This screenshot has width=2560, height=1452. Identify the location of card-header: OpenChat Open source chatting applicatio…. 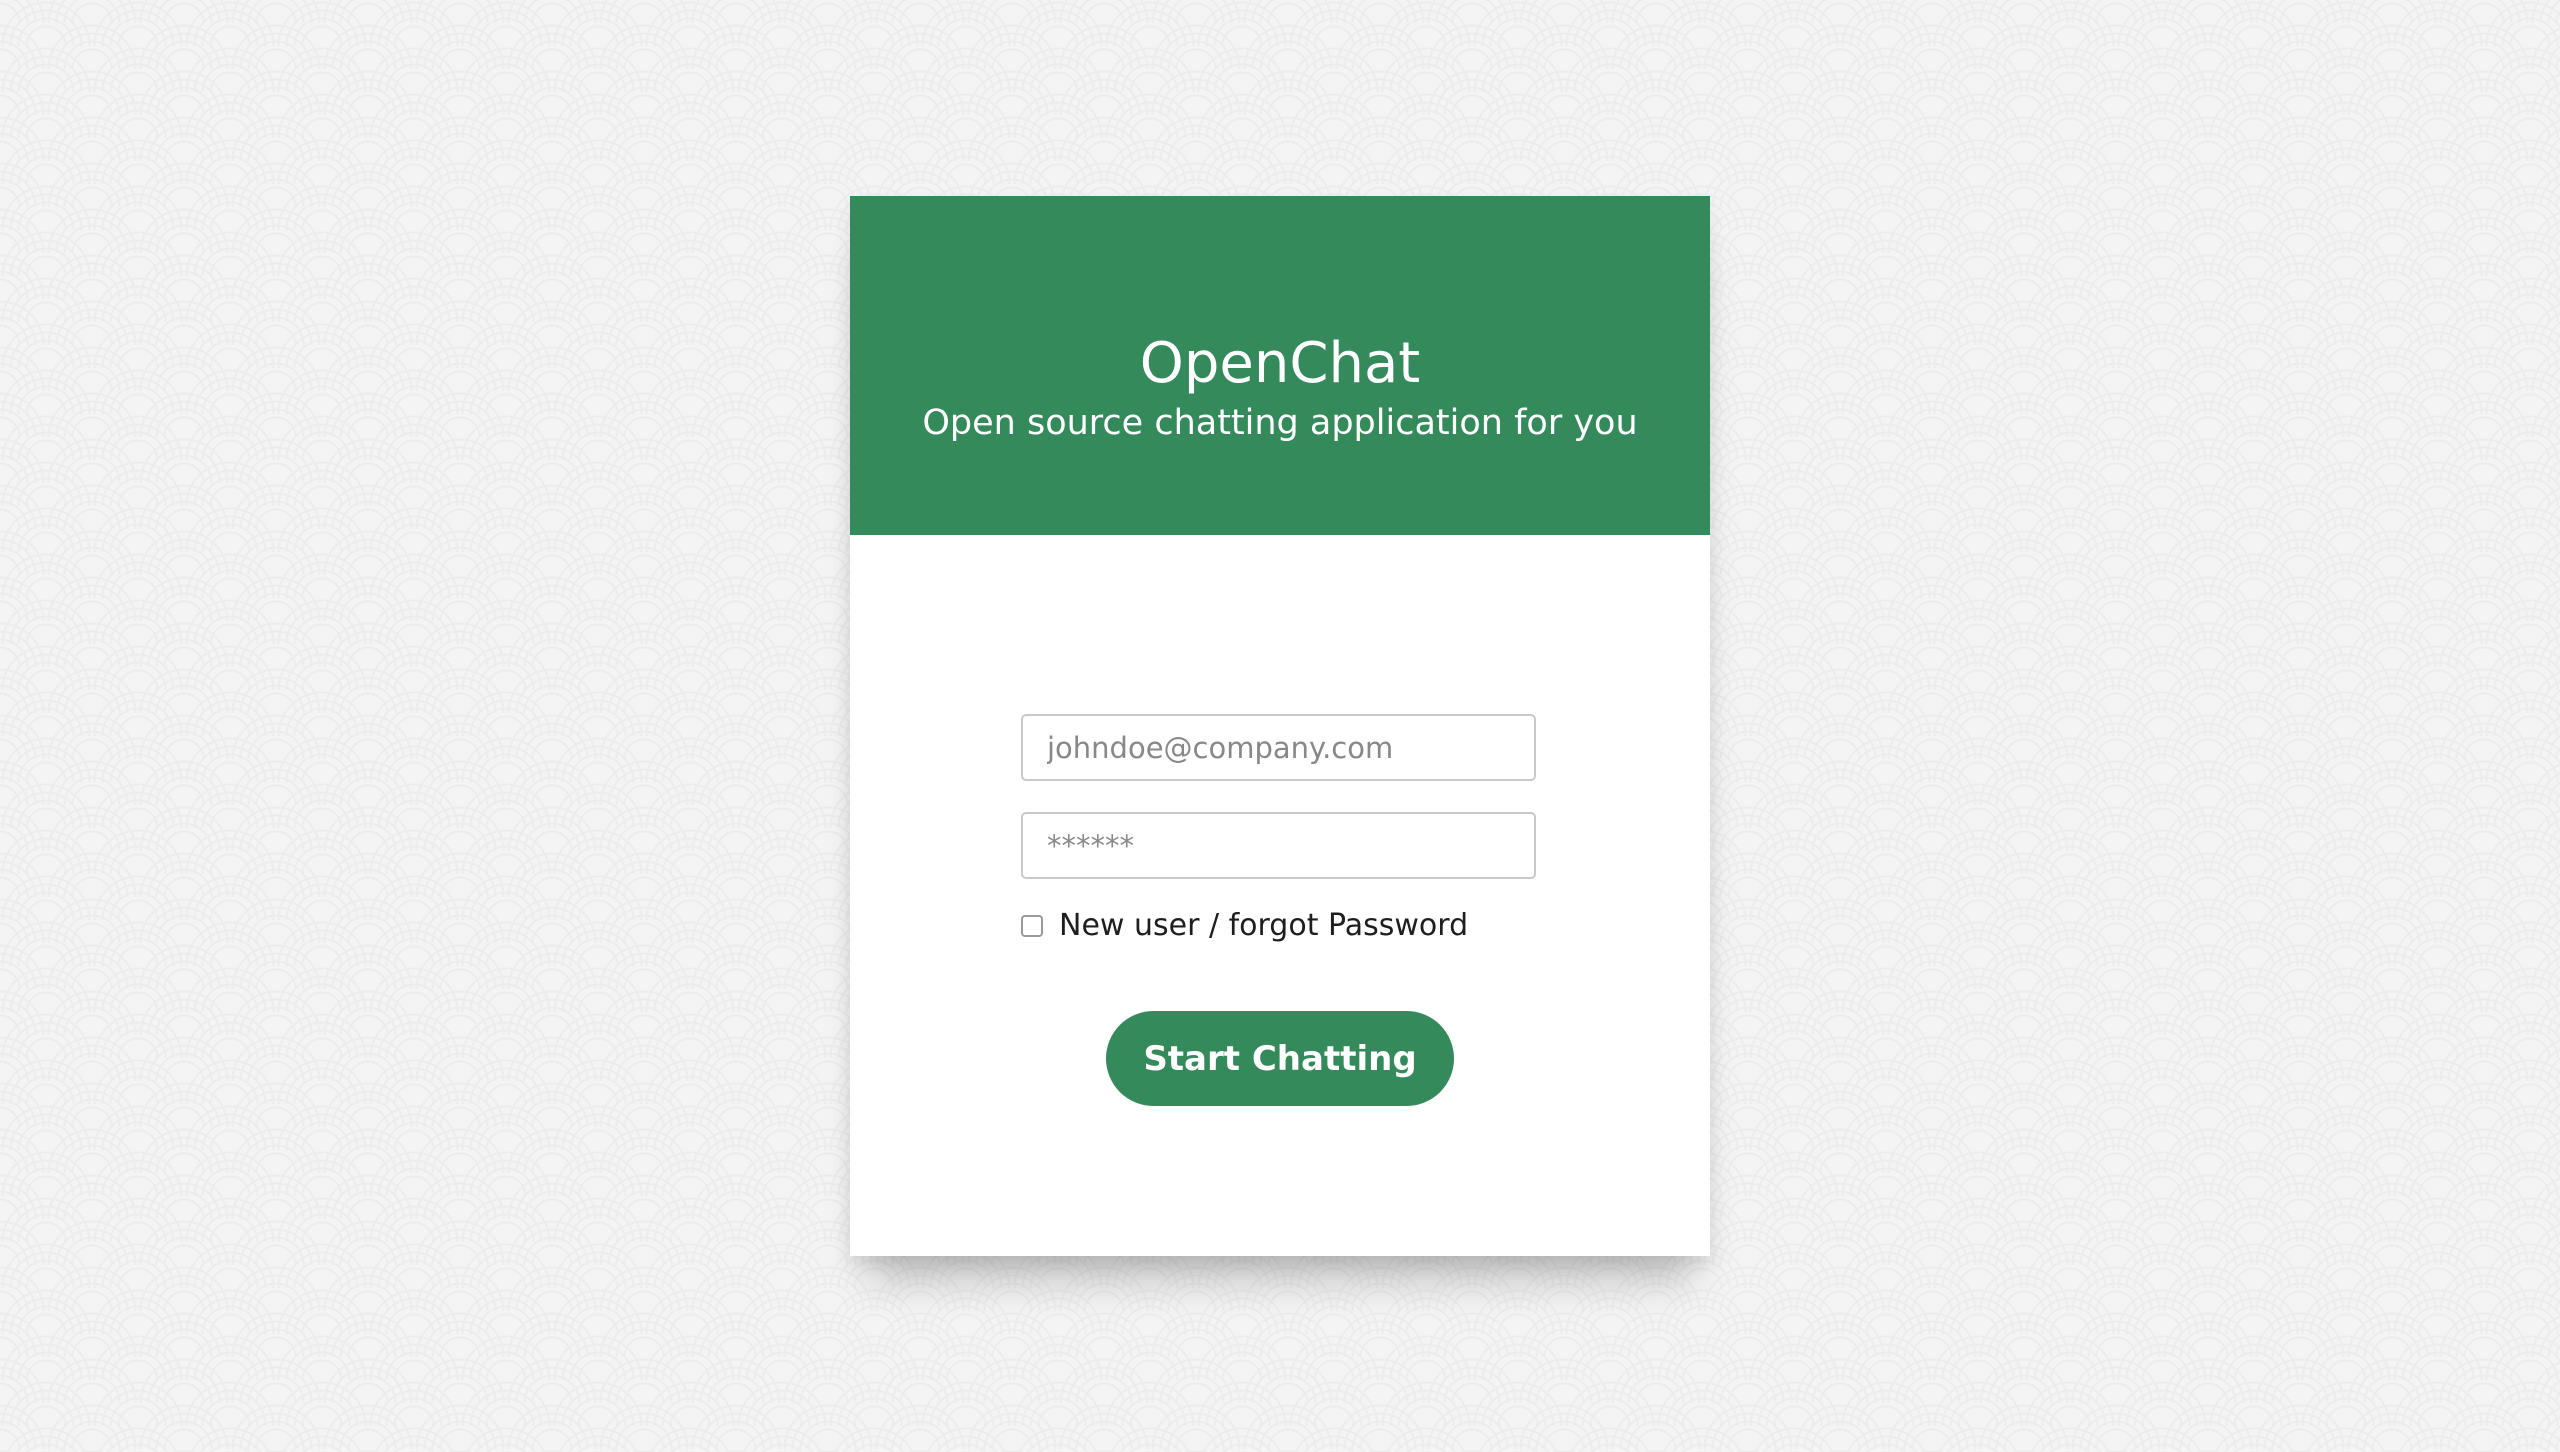
(1280, 365).